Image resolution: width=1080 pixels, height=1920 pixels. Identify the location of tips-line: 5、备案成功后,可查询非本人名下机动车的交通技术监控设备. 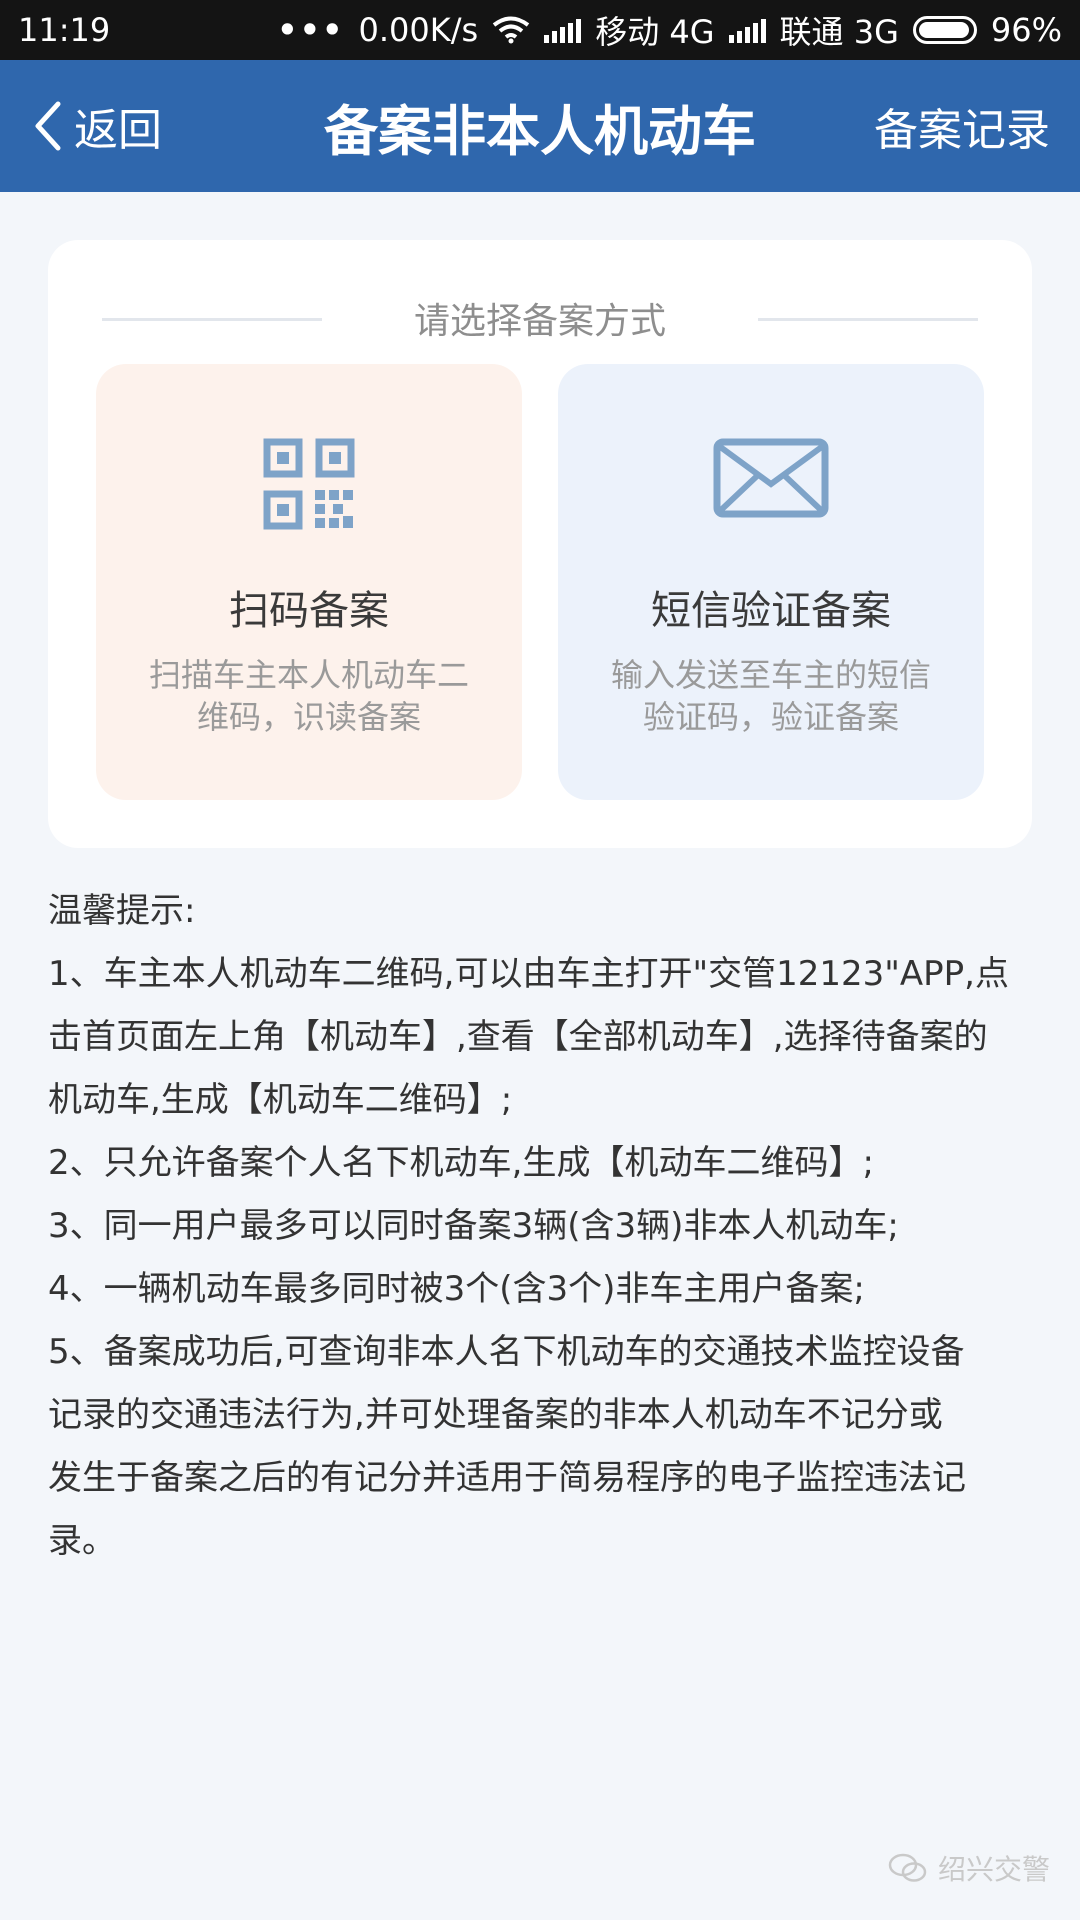
(506, 1352).